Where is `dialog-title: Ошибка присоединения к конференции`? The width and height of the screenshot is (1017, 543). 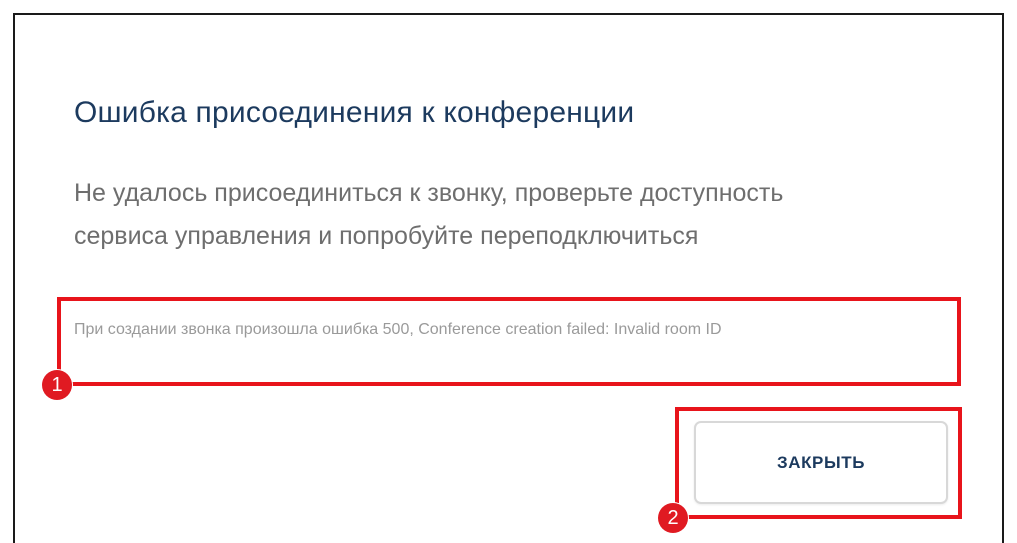
dialog-title: Ошибка присоединения к конференции is located at coordinates (354, 112).